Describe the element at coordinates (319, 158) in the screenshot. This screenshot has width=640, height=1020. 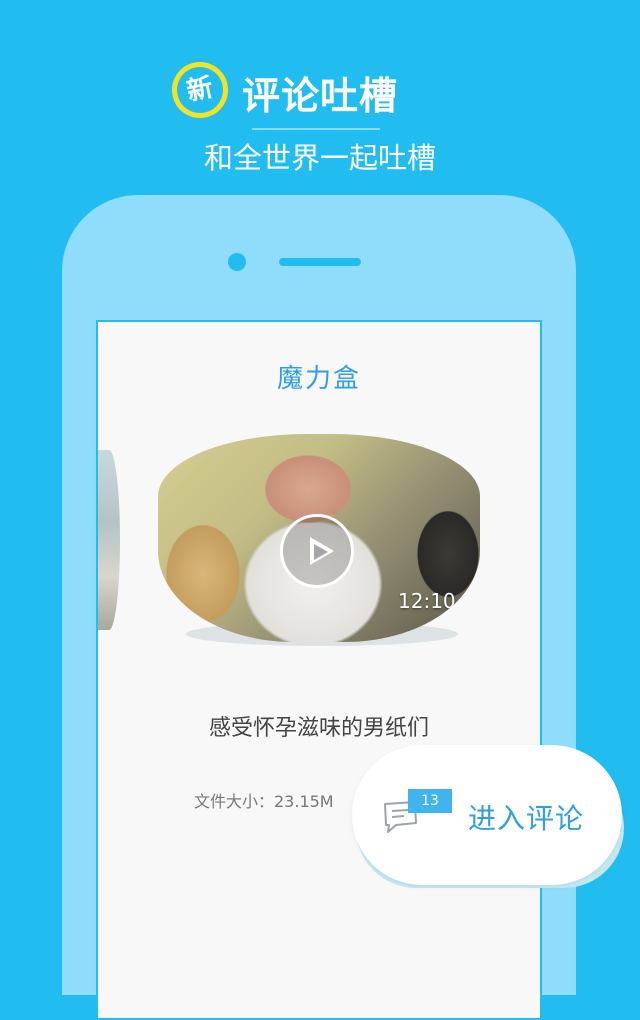
I see `promo-subtitle: 和全世界一起吐槽` at that location.